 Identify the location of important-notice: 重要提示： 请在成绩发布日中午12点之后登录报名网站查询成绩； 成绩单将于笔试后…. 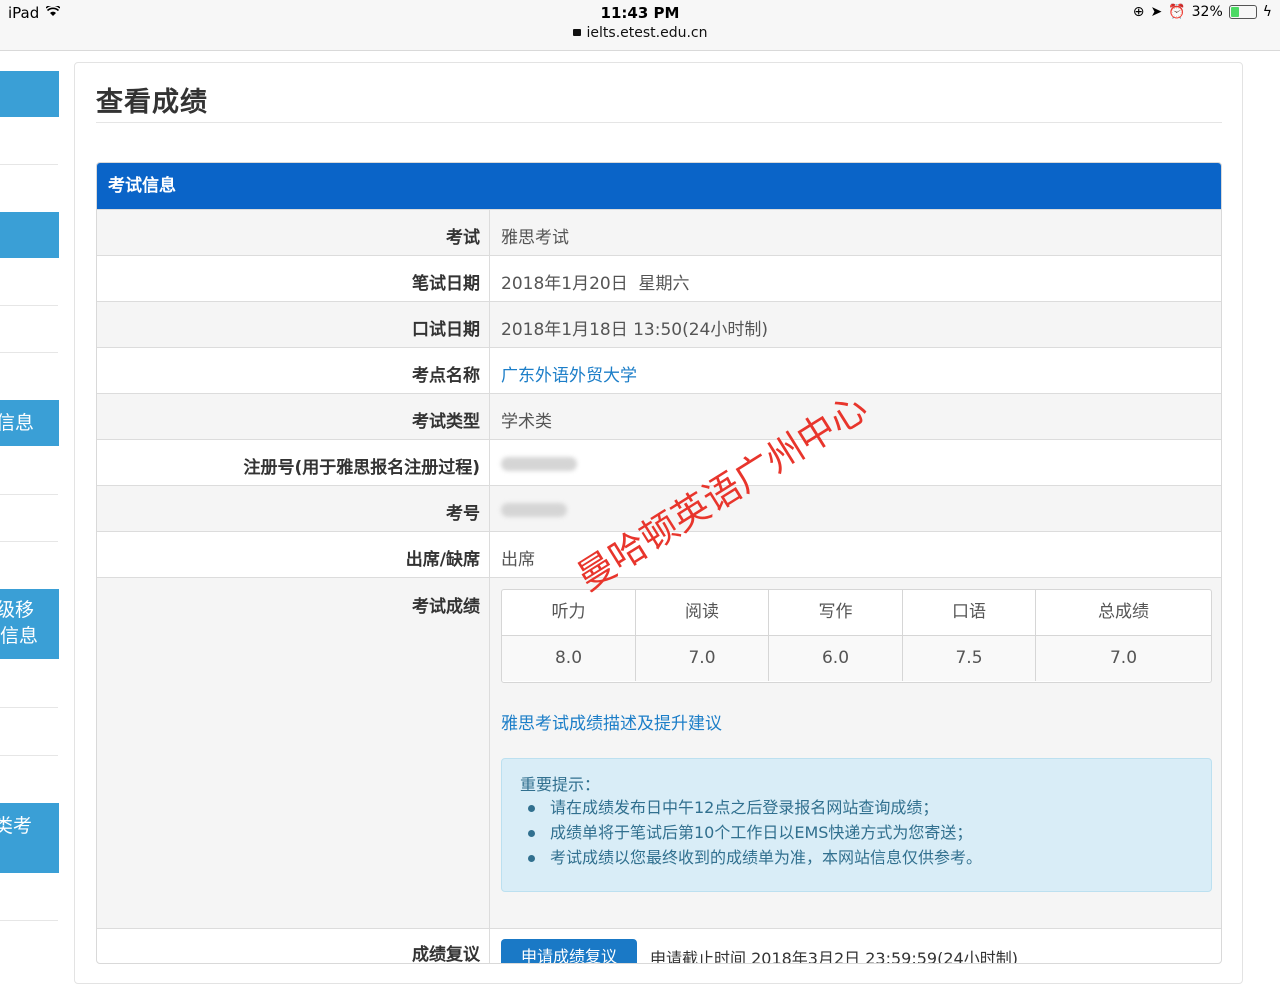
(856, 825).